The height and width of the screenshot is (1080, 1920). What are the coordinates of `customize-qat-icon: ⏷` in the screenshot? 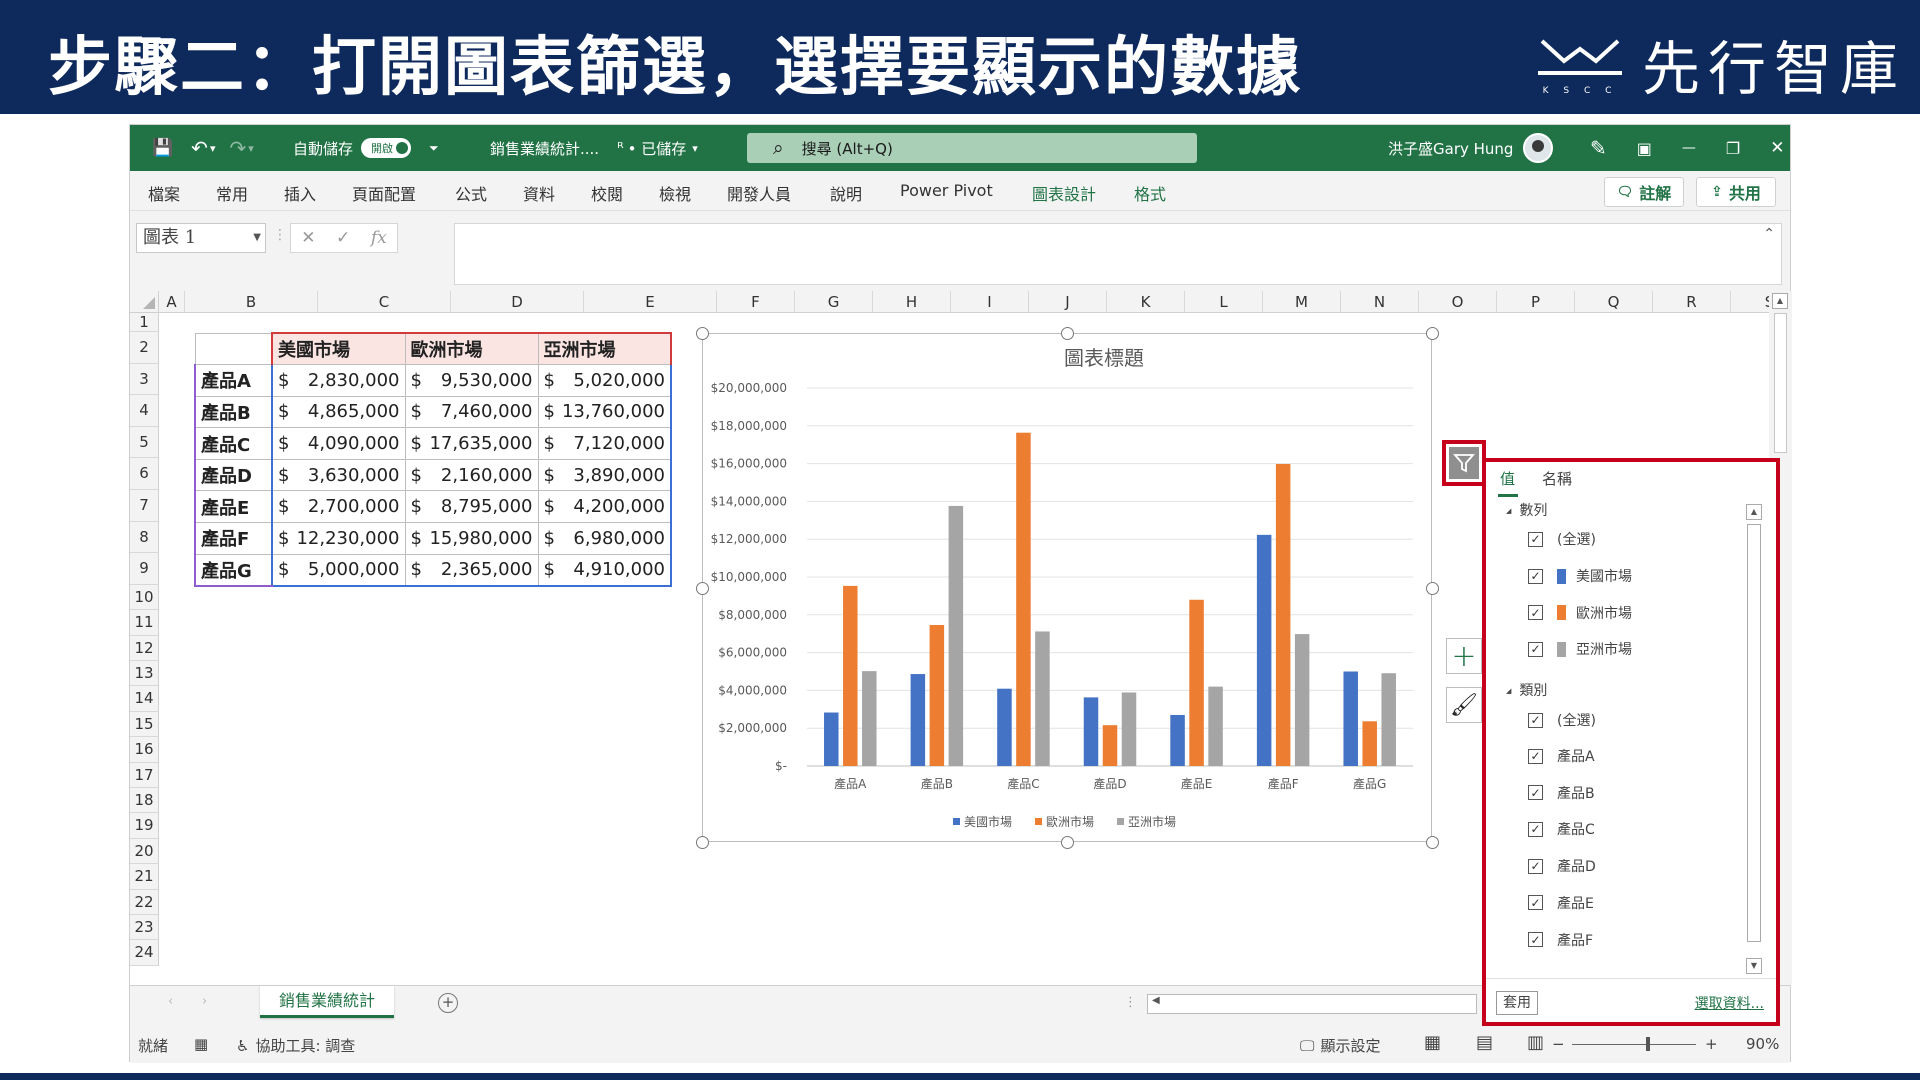 It's located at (434, 148).